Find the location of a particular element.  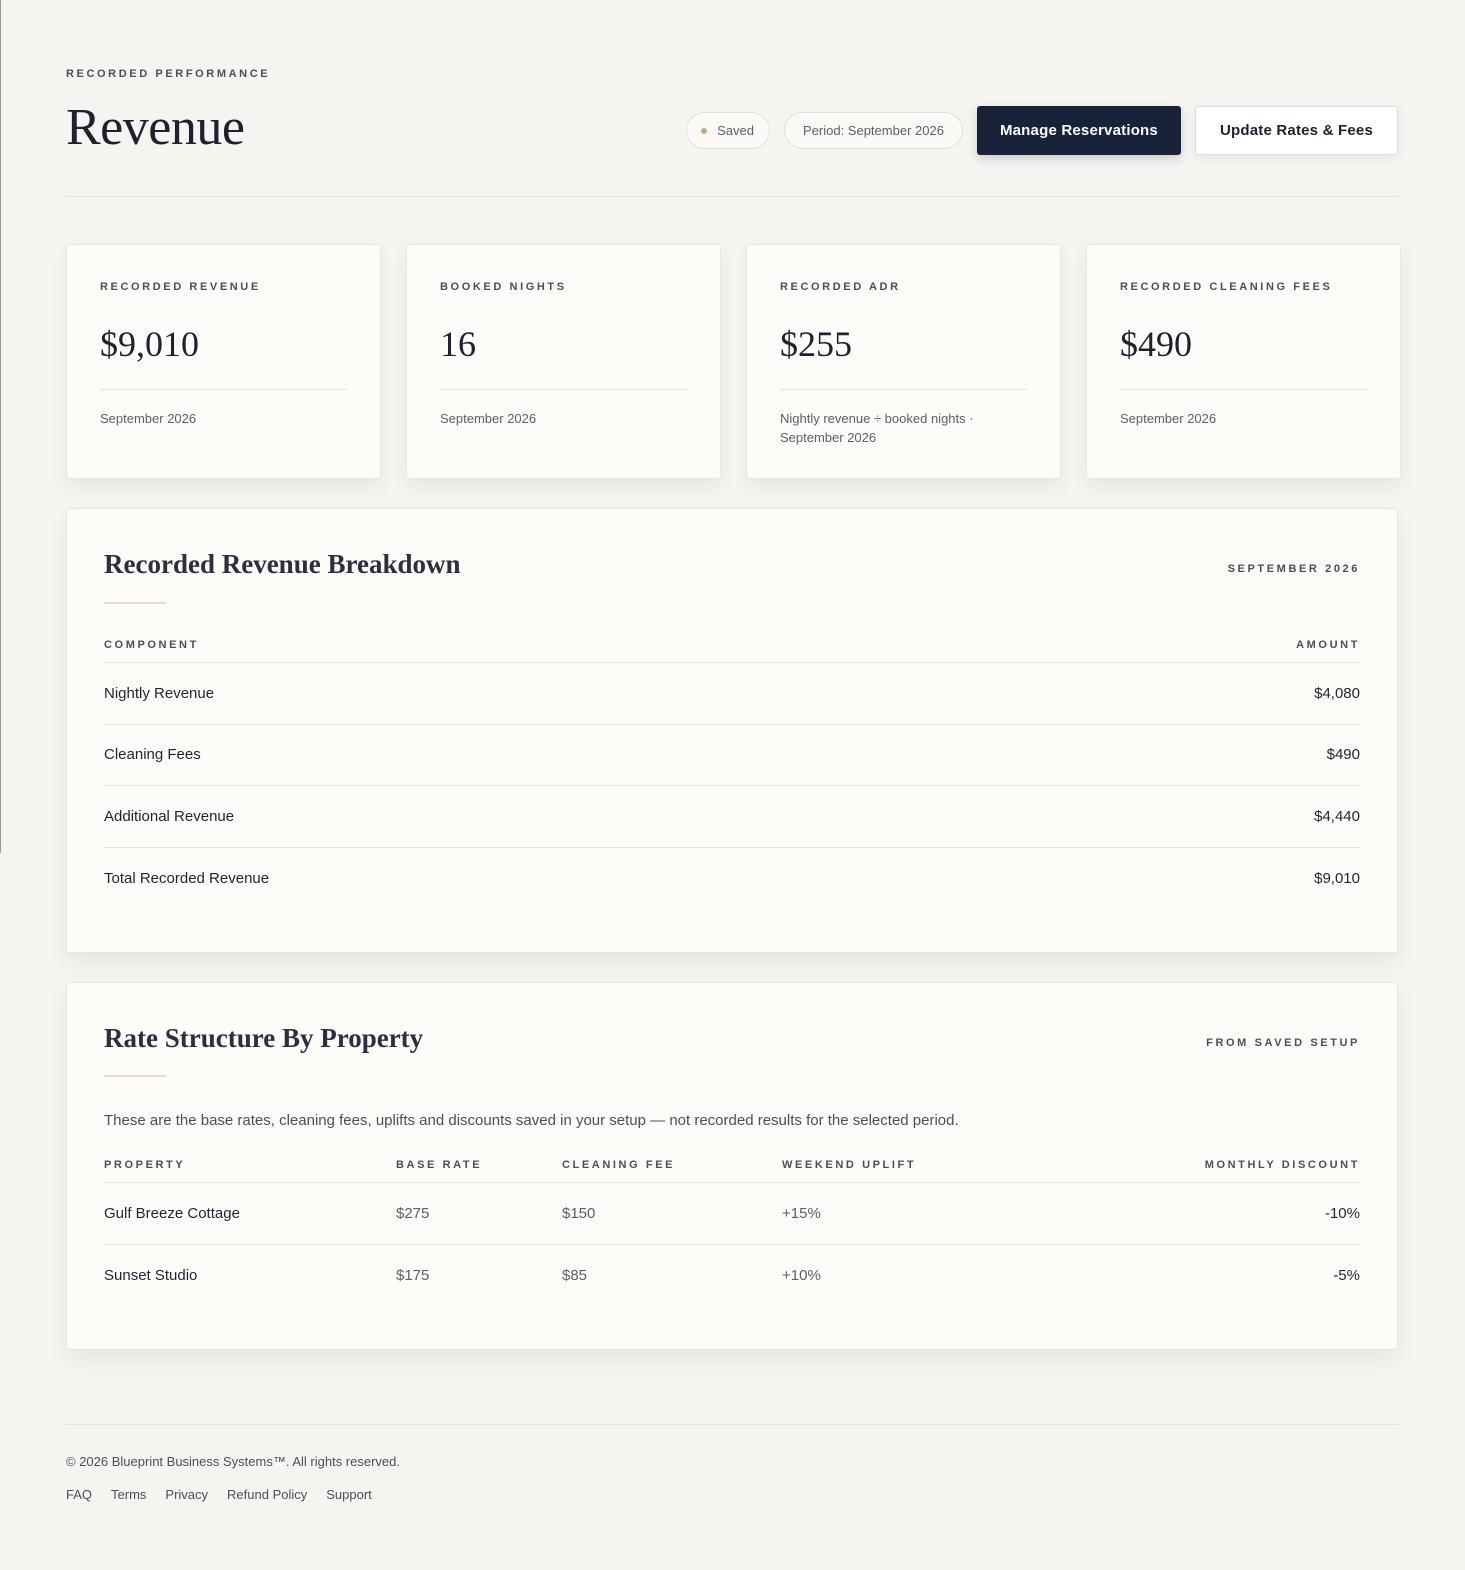

rates-source-tag: FROM SAVED SETUP is located at coordinates (1283, 1043).